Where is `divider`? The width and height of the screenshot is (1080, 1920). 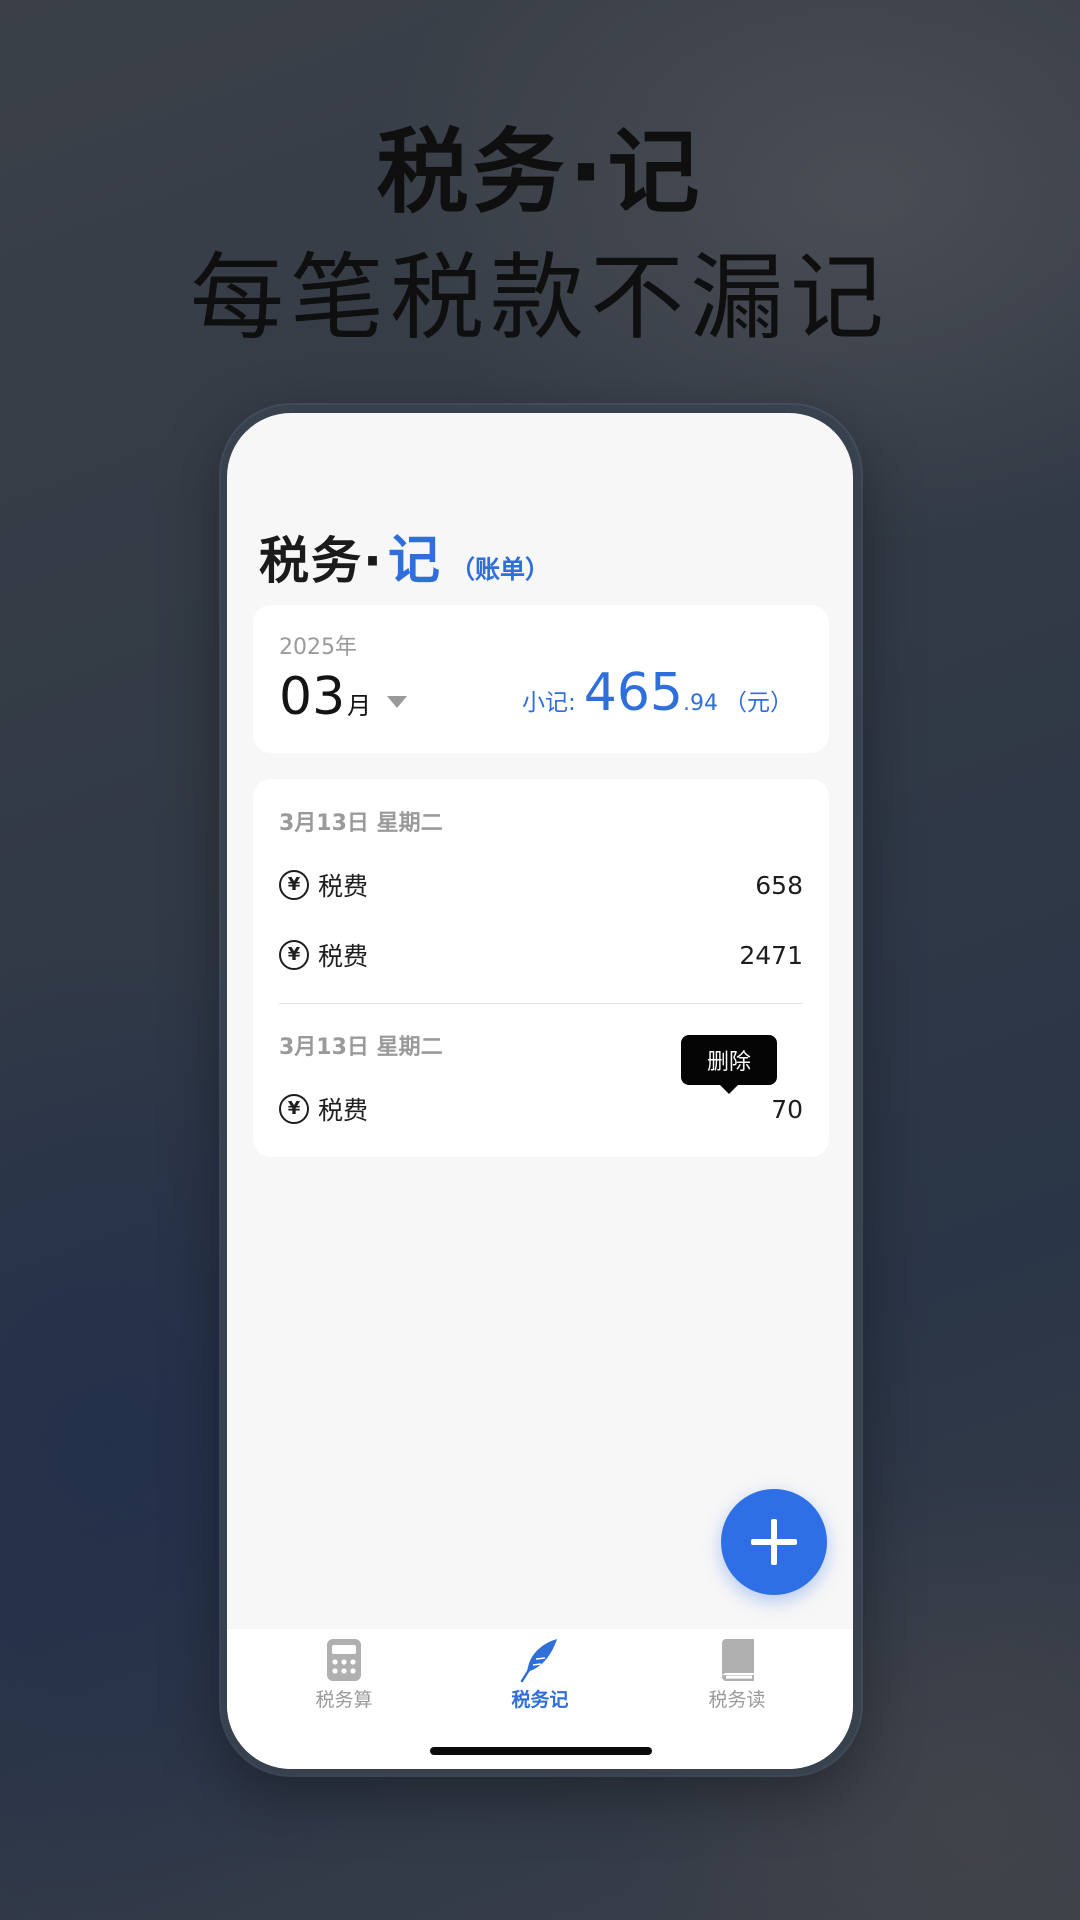
divider is located at coordinates (541, 1003).